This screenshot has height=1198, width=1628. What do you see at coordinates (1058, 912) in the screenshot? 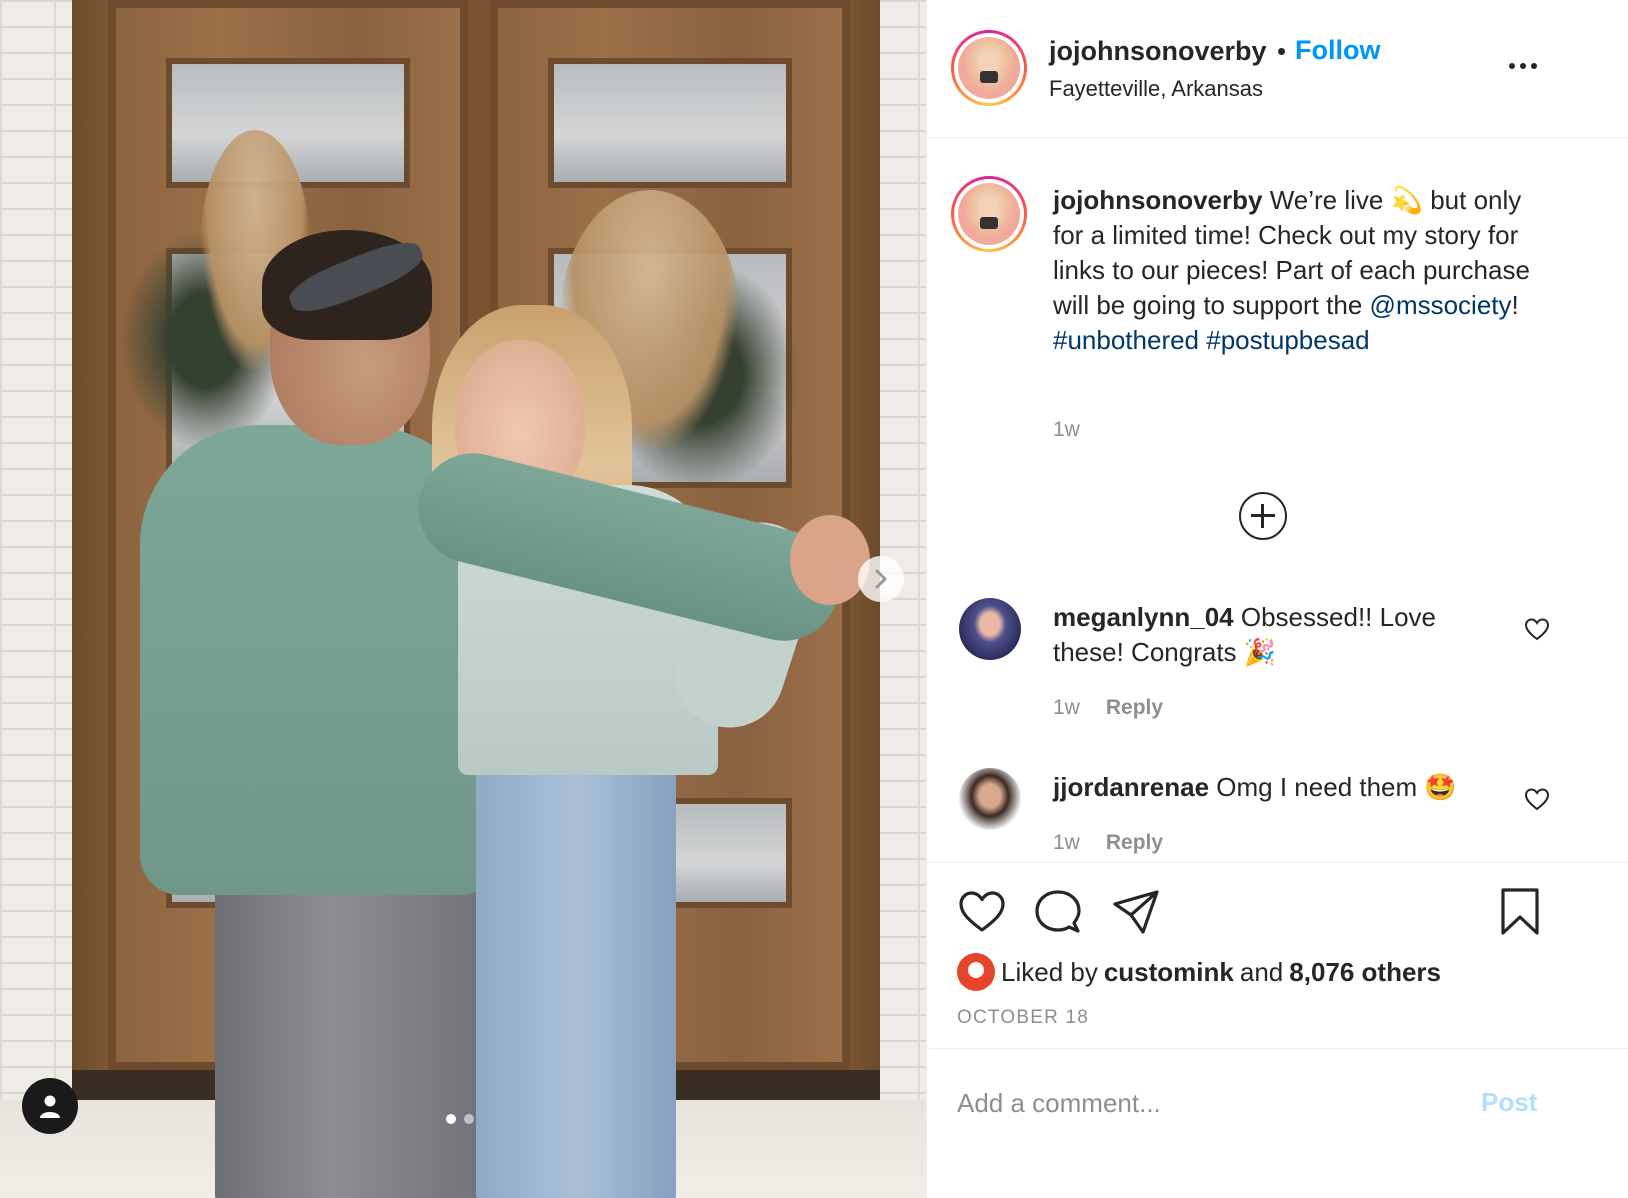
I see `comment-bubble-icon` at bounding box center [1058, 912].